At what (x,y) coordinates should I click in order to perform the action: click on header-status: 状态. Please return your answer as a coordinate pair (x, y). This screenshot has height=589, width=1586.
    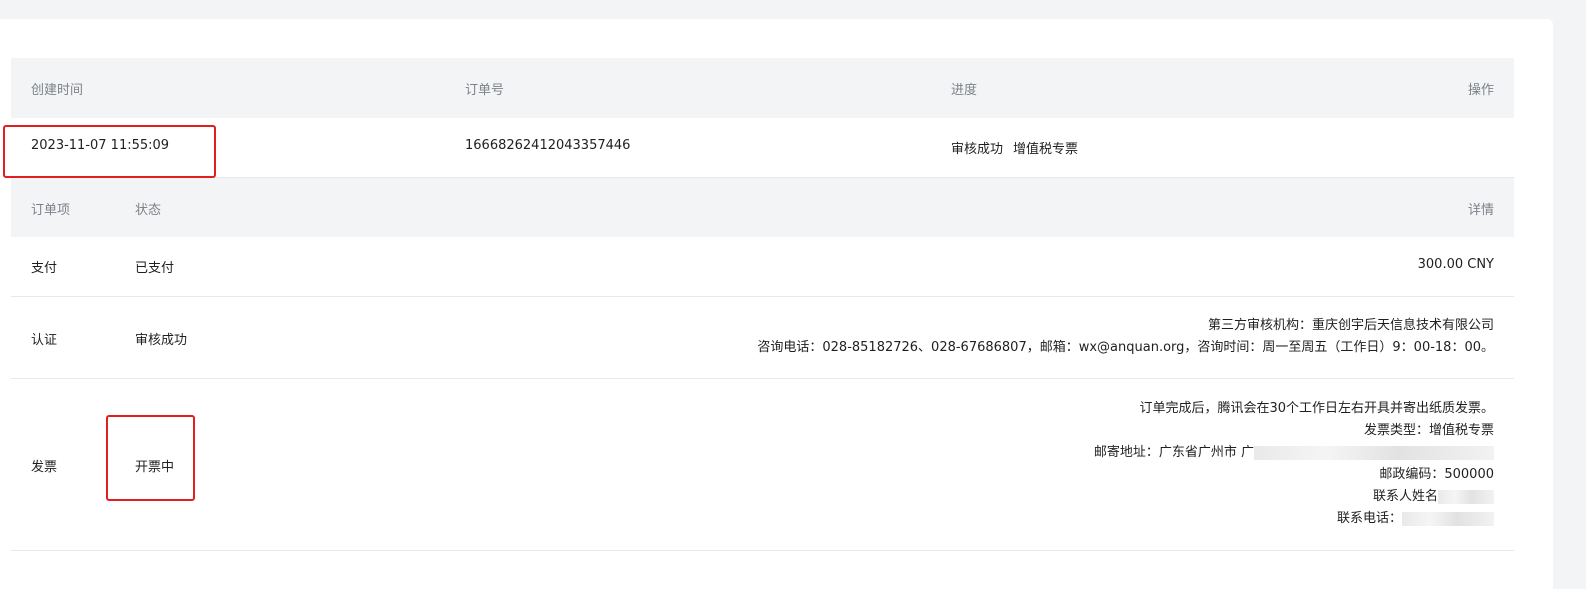
    Looking at the image, I should click on (148, 210).